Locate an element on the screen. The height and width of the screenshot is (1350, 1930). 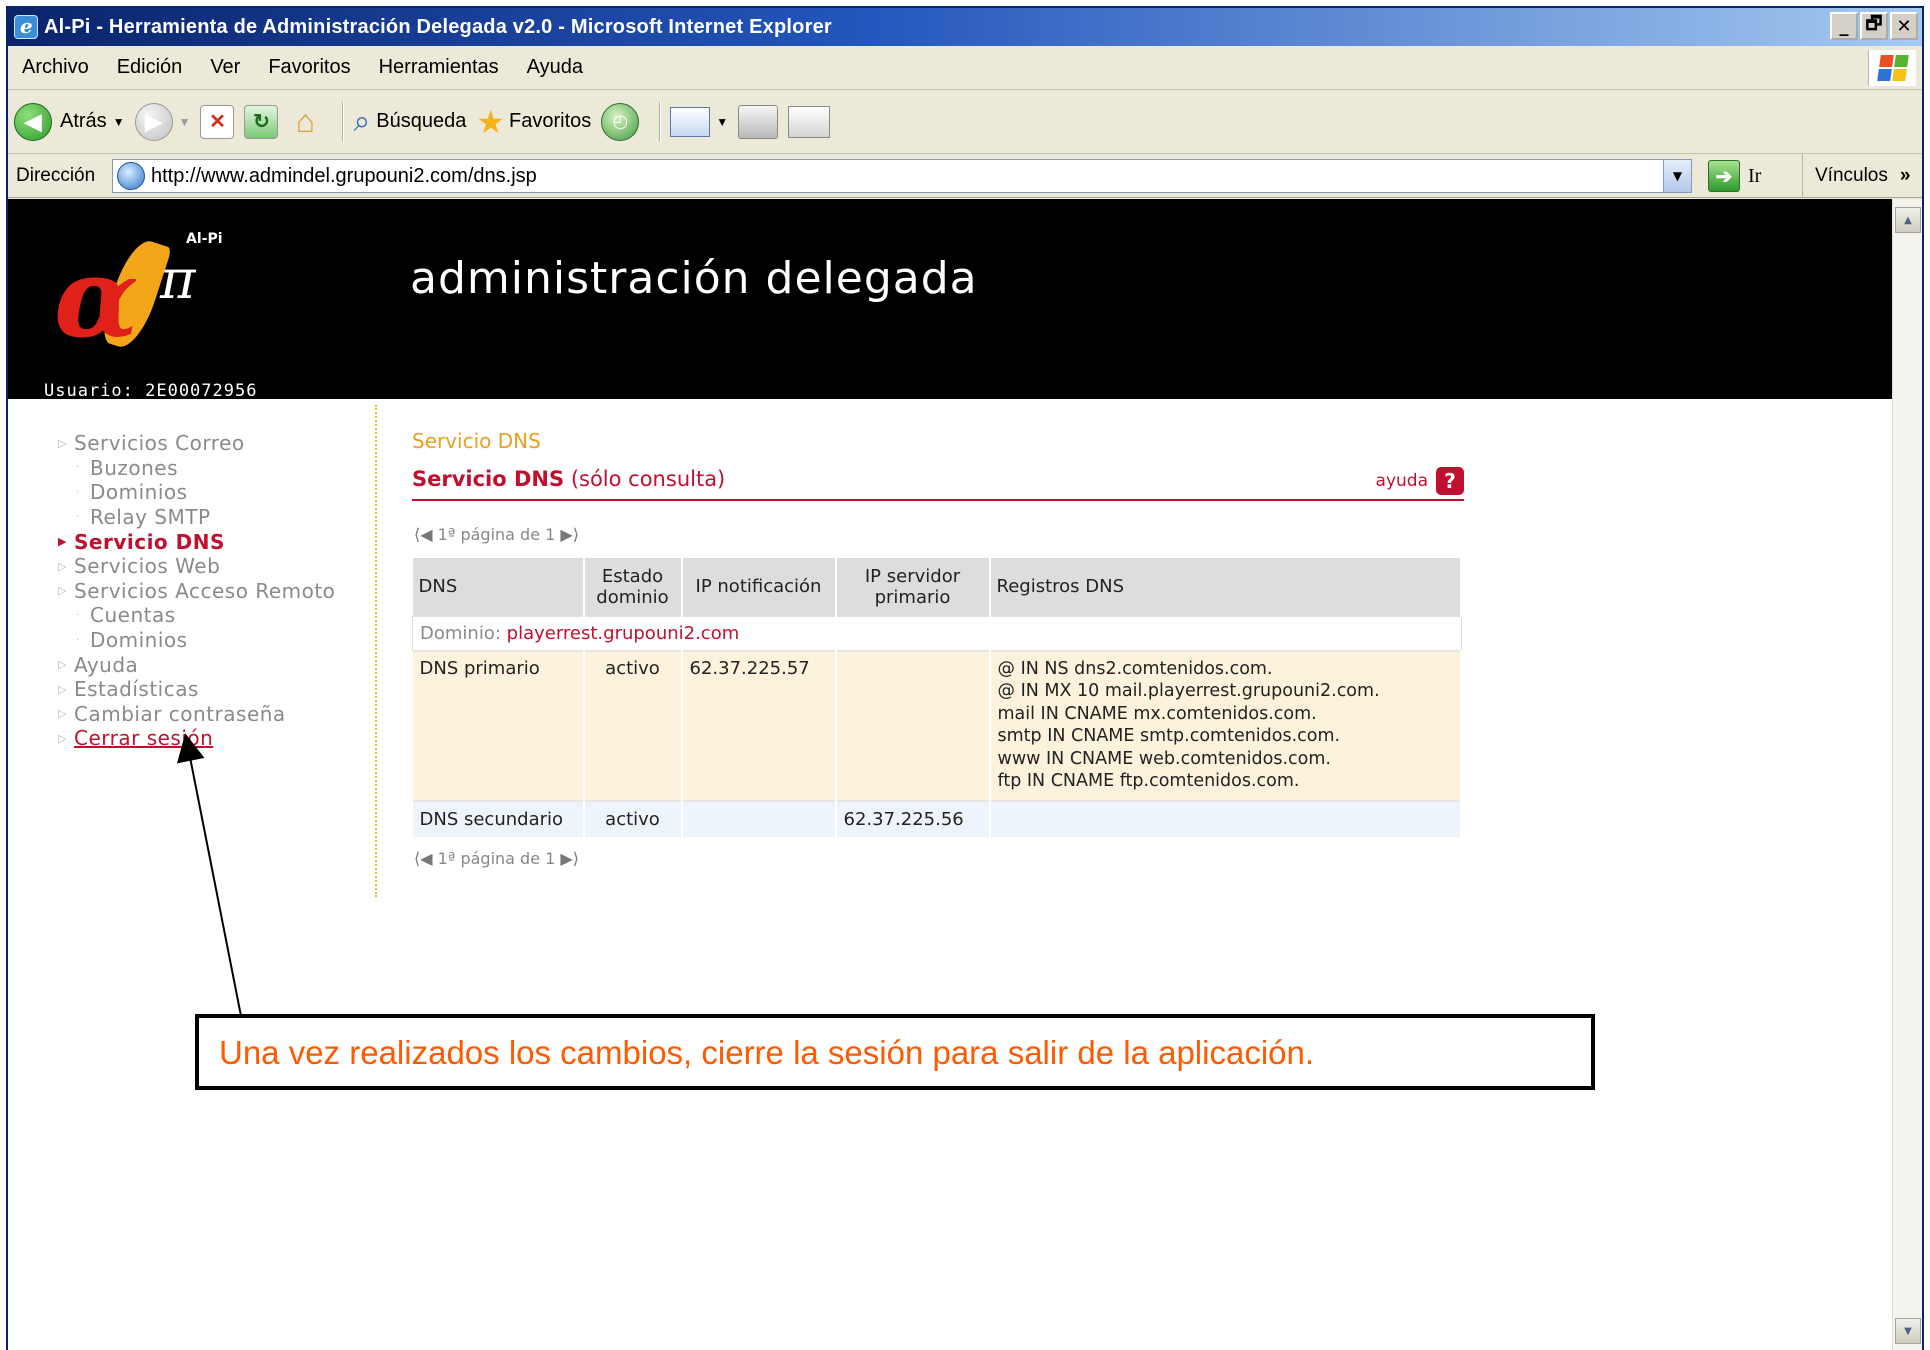
stop-icon: ✕ is located at coordinates (217, 121).